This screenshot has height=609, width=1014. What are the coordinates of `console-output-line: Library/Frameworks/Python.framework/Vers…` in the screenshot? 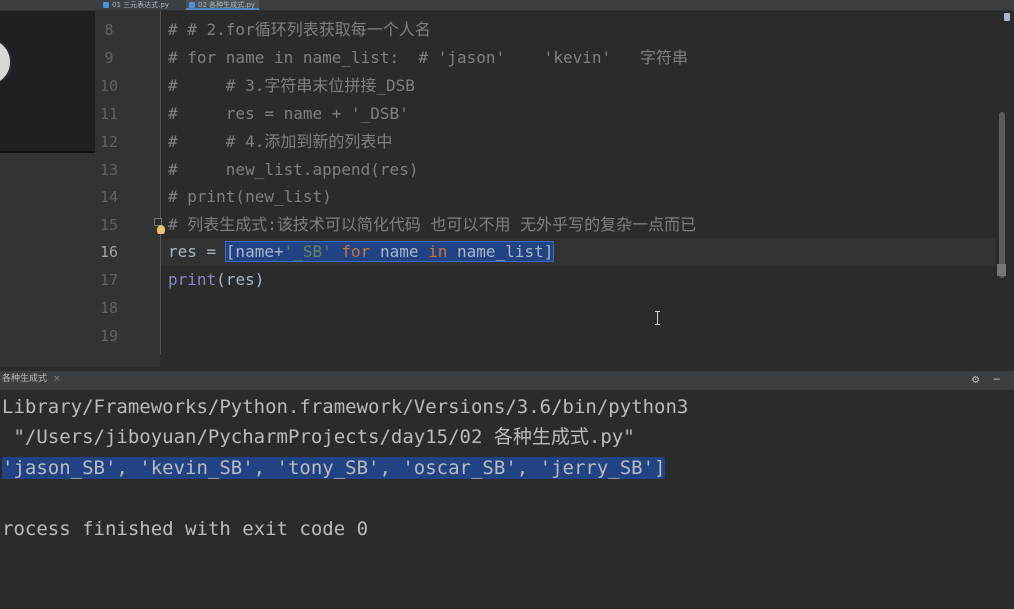 It's located at (345, 407).